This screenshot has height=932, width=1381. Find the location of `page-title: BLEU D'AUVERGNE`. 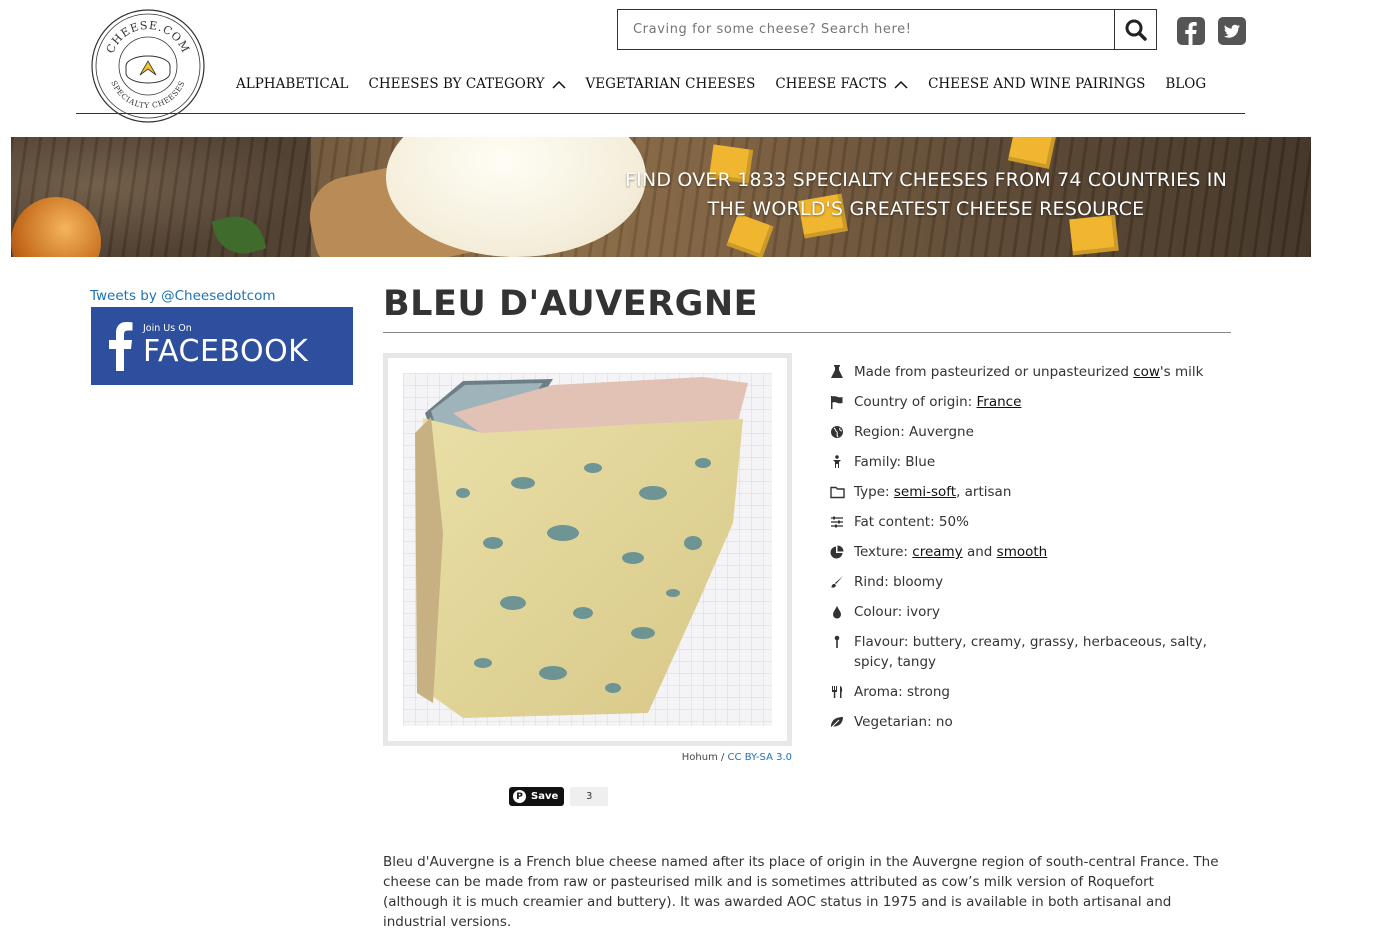

page-title: BLEU D'AUVERGNE is located at coordinates (571, 304).